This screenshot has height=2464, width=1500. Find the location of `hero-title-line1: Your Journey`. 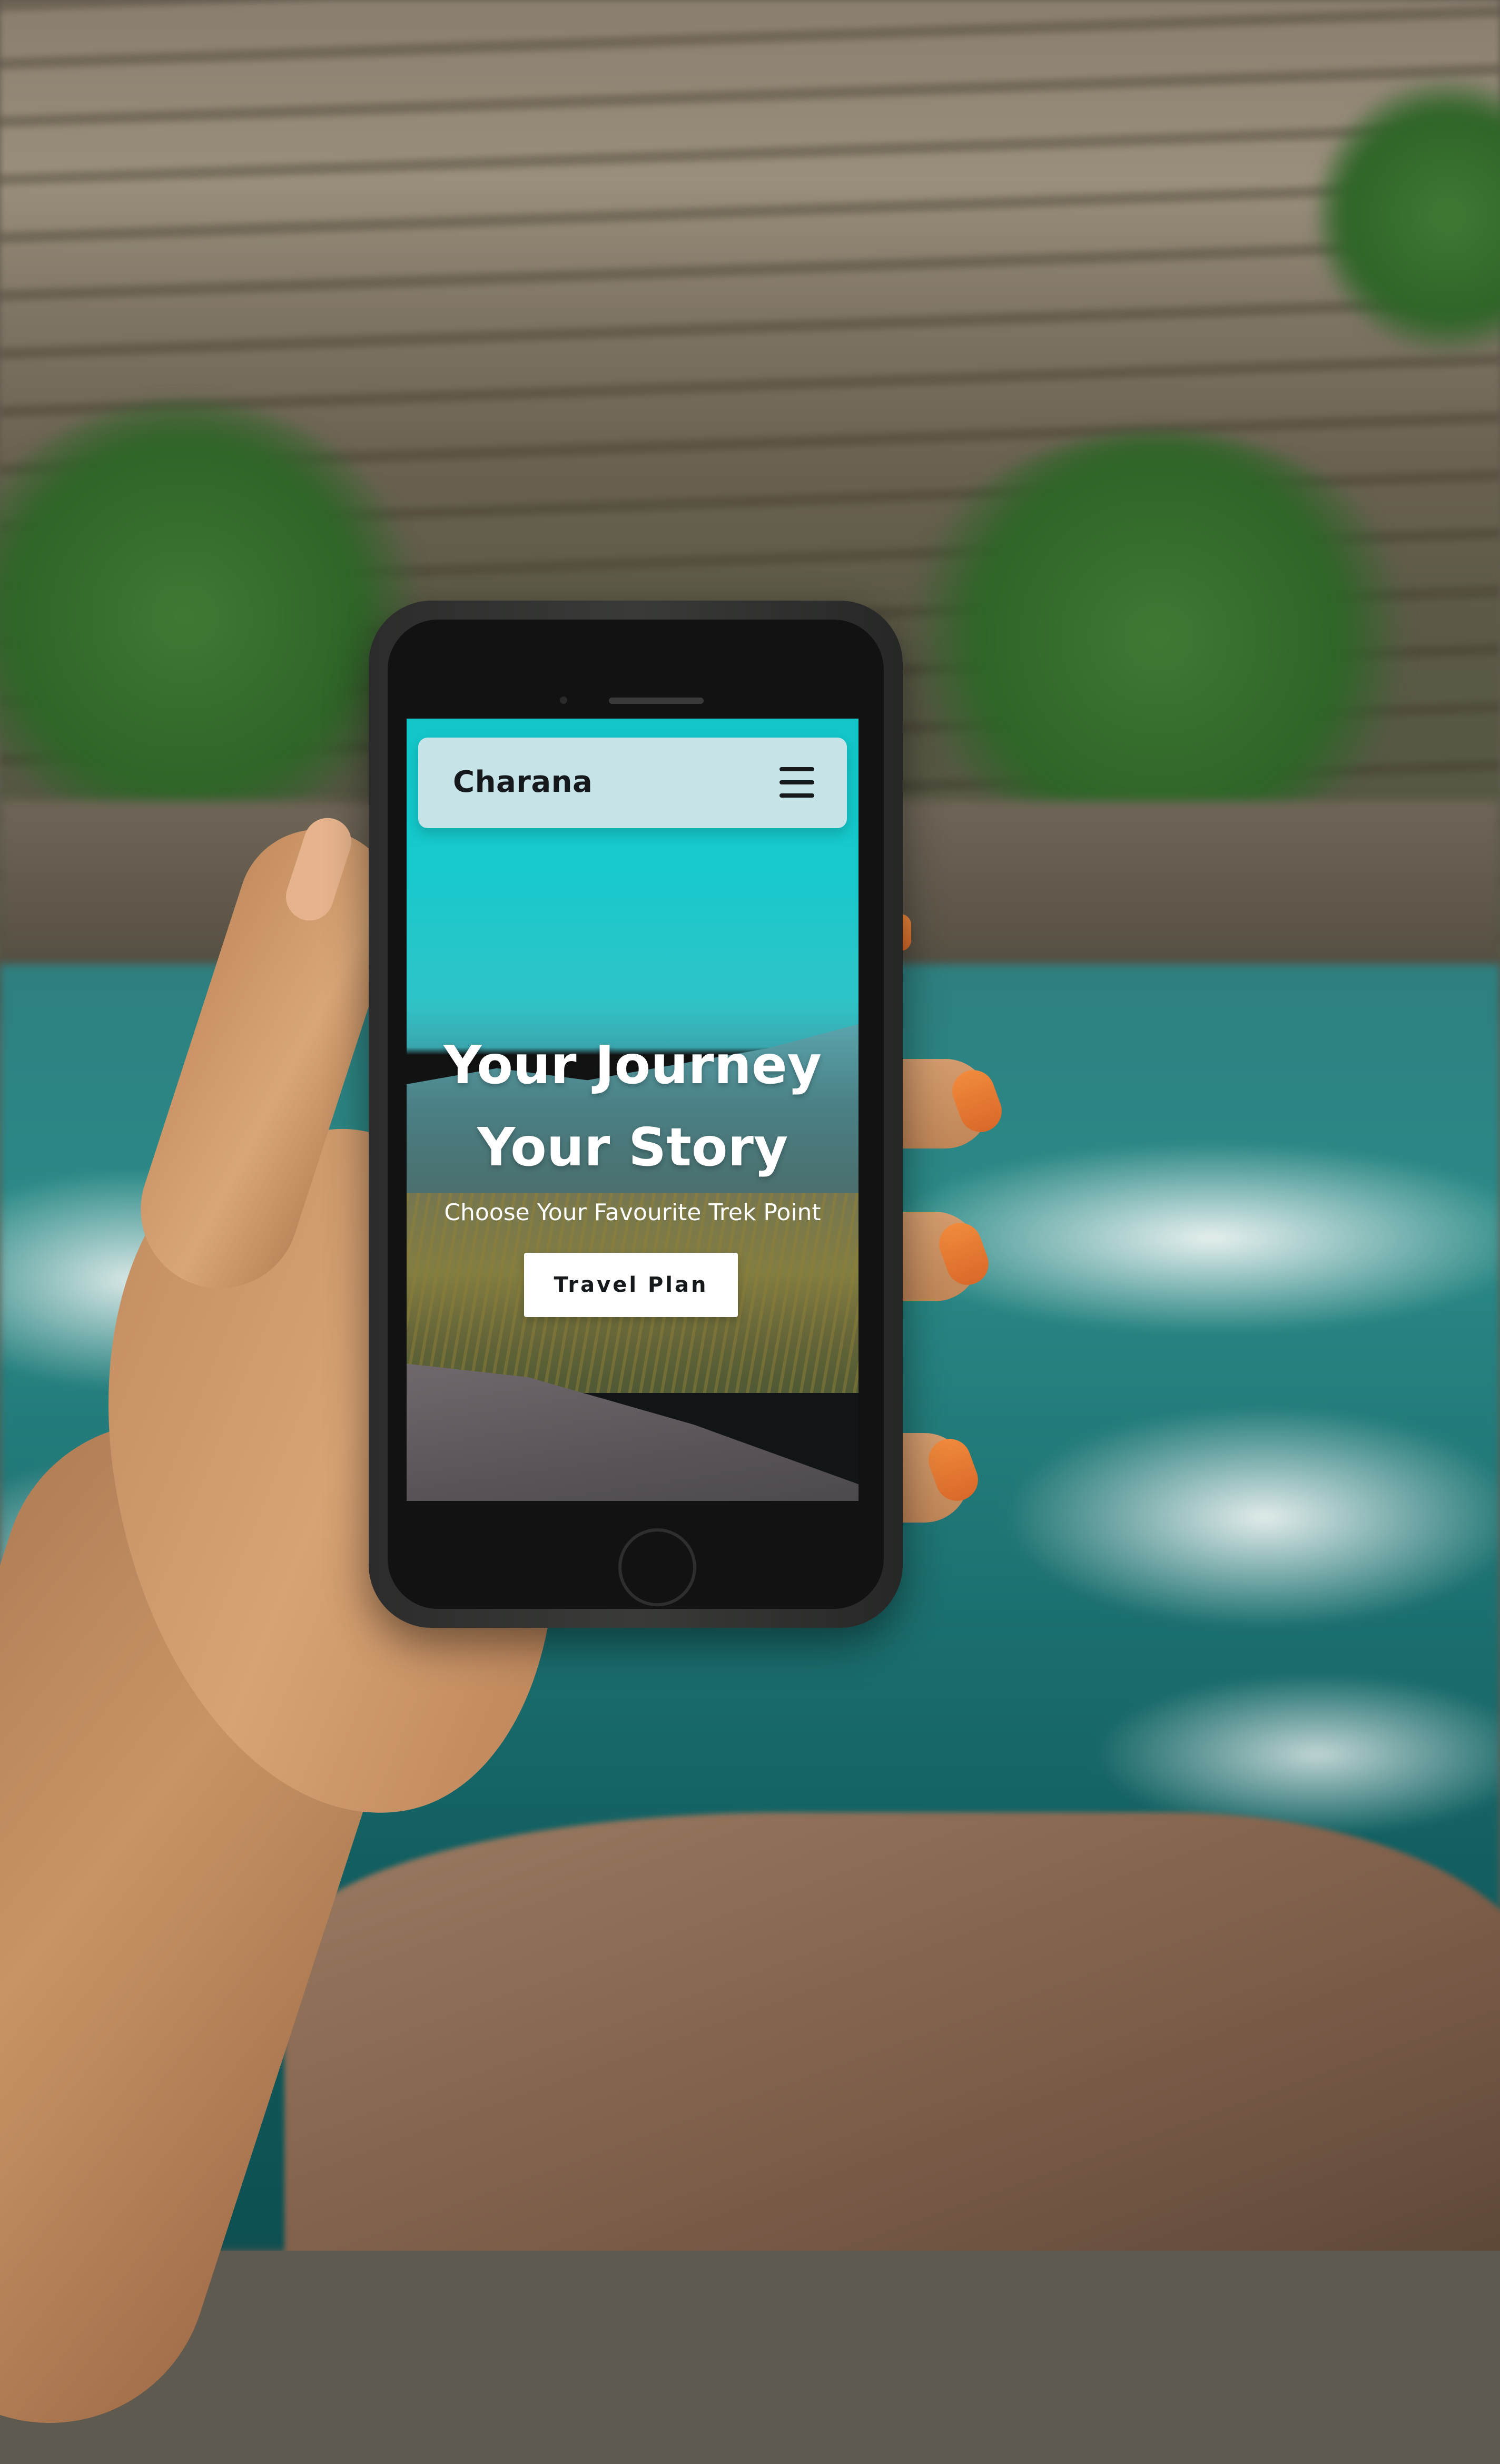

hero-title-line1: Your Journey is located at coordinates (633, 1065).